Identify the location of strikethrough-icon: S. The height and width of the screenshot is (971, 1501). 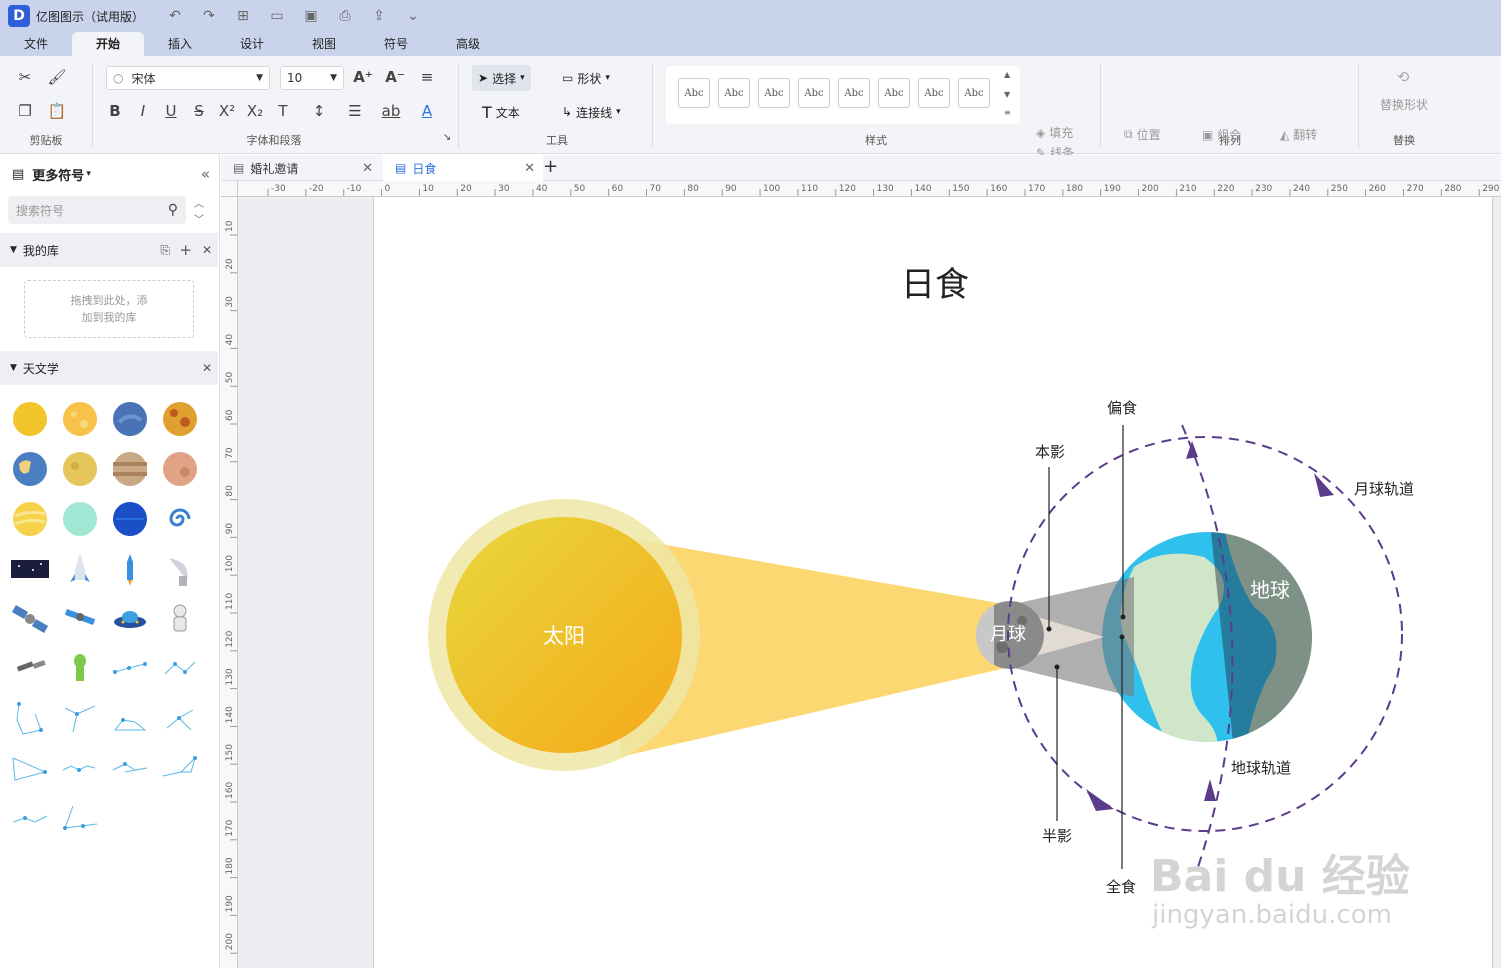
(199, 111).